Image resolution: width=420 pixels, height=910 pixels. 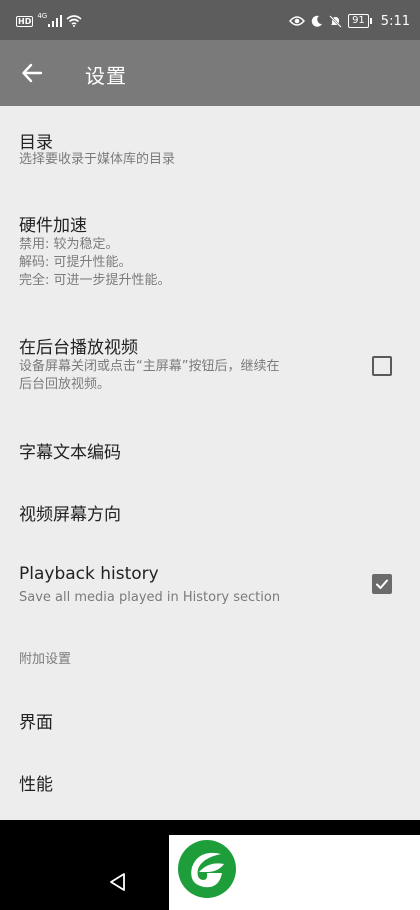 What do you see at coordinates (210, 20) in the screenshot?
I see `status-bar: HD 4G 91 5:11` at bounding box center [210, 20].